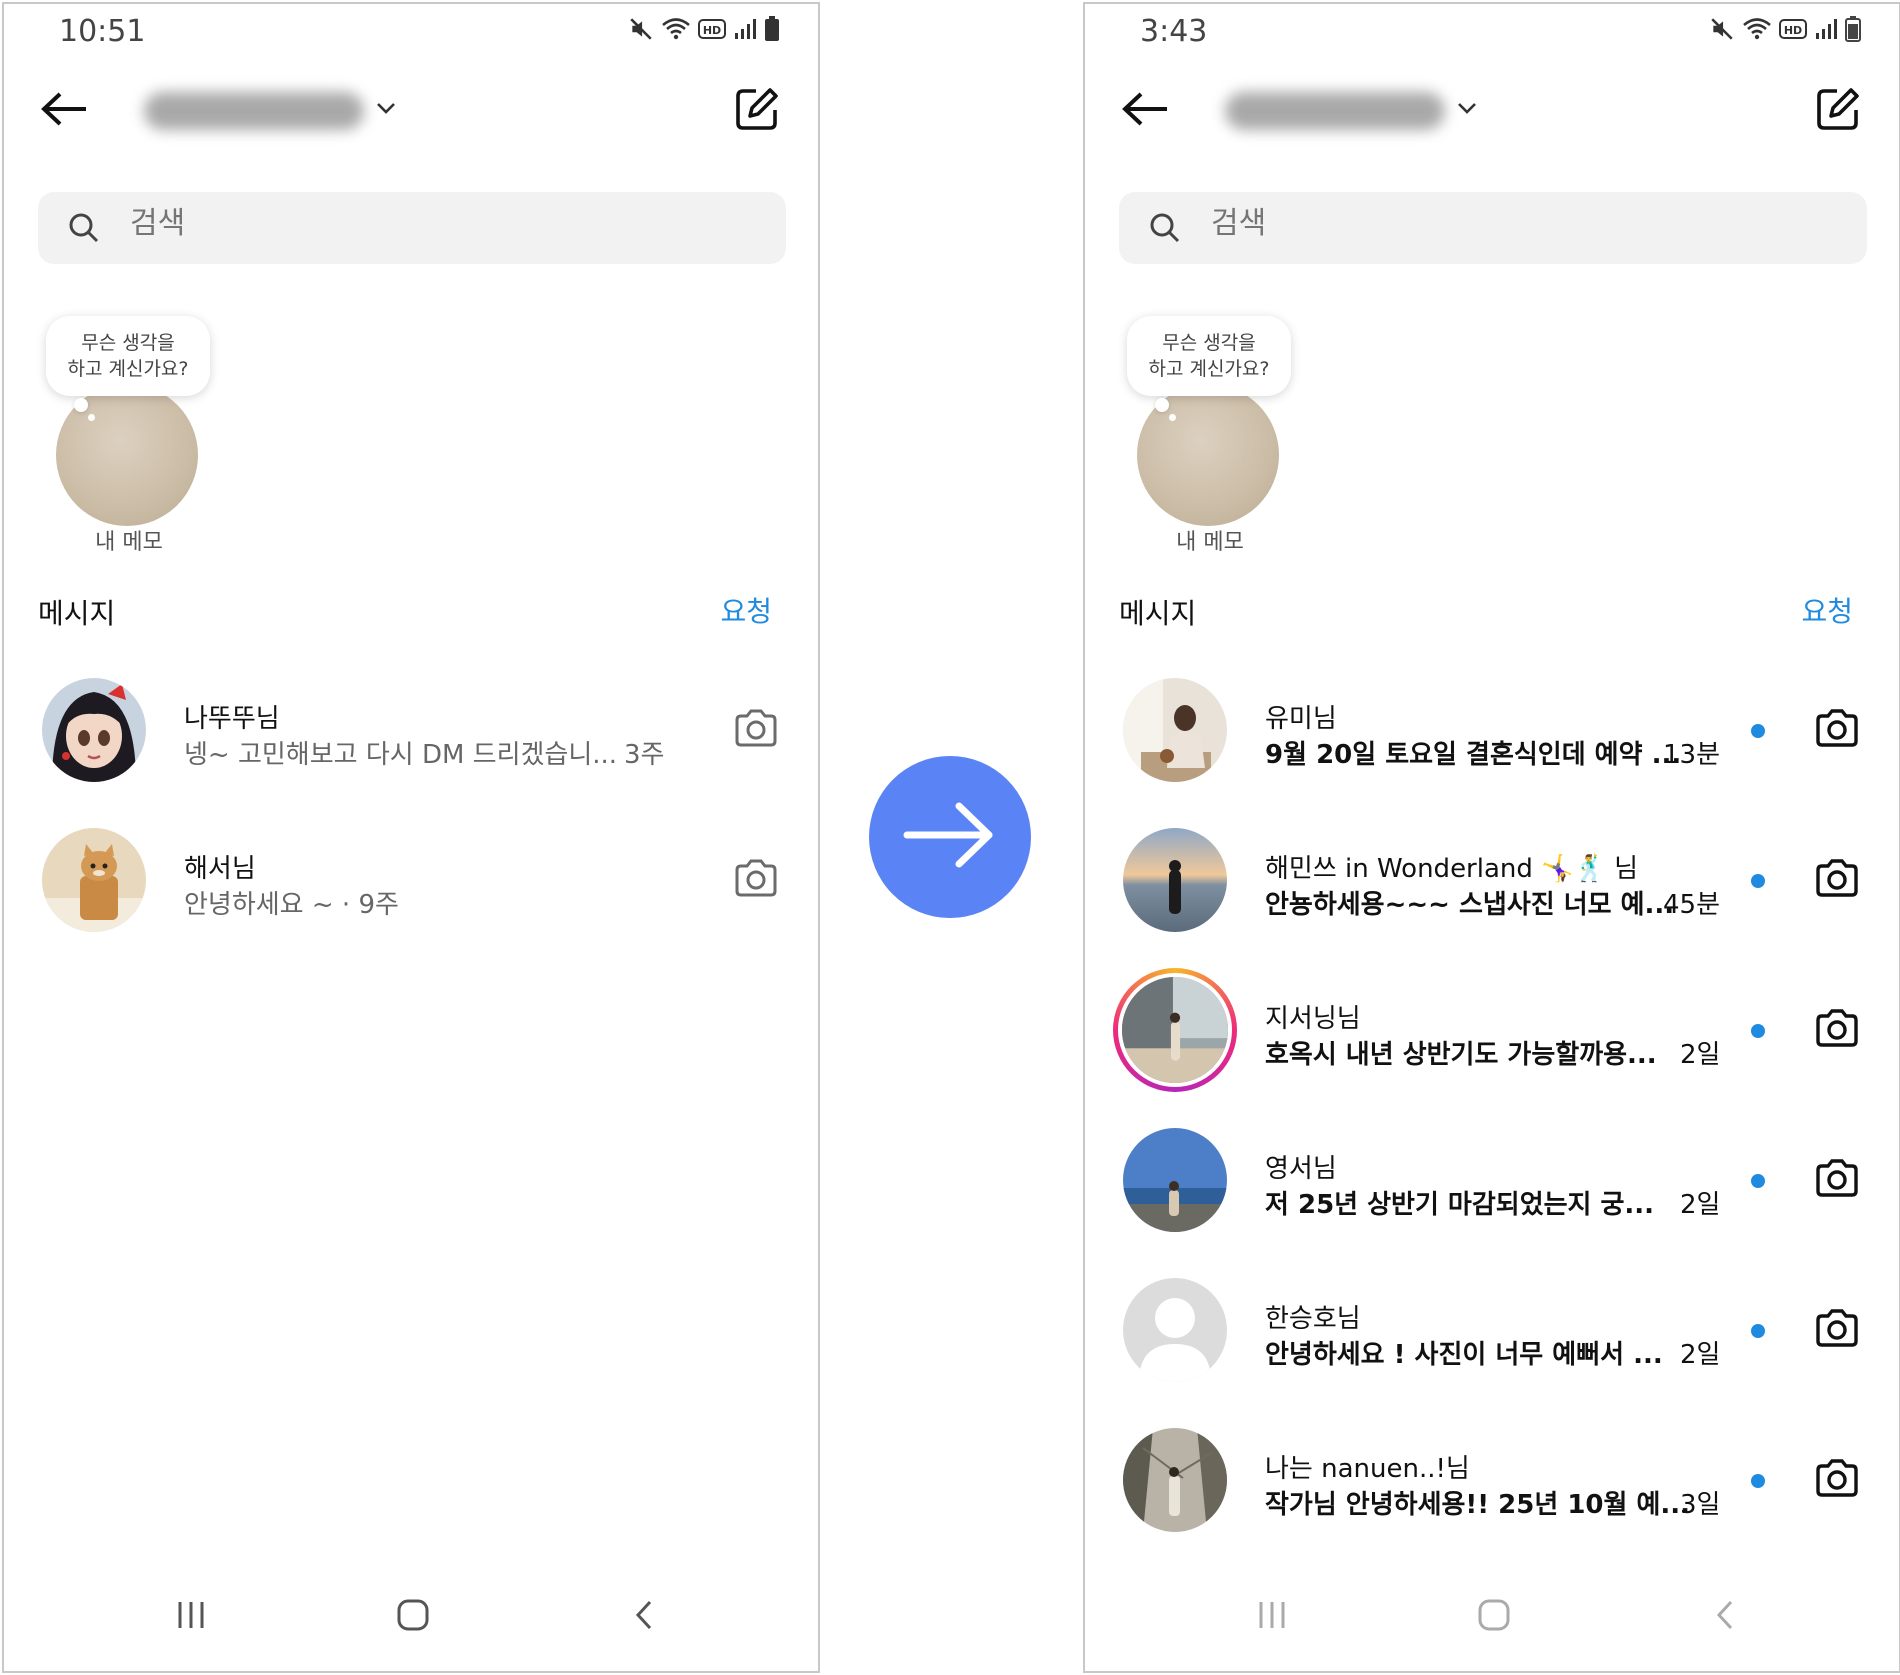 Image resolution: width=1900 pixels, height=1675 pixels. I want to click on conversation-row: 유미님 9월 20일 토요일 결혼식인데 예약 ... 13분, so click(1492, 745).